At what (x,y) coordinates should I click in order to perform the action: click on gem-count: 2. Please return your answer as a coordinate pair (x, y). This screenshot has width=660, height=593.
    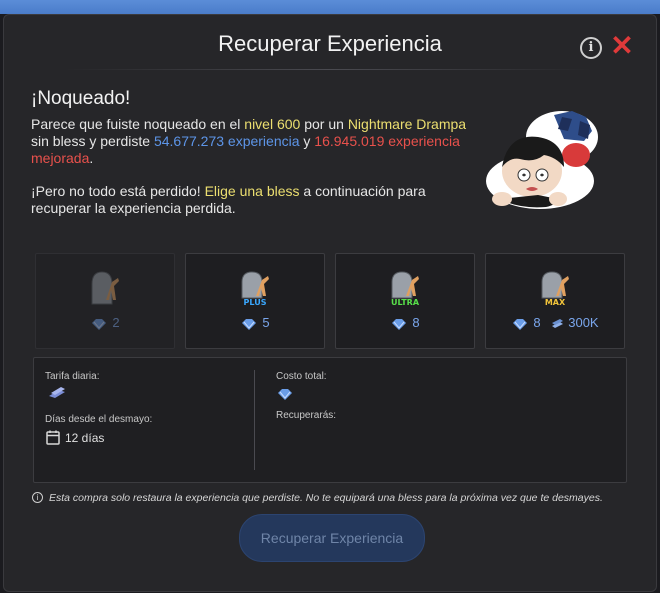
    Looking at the image, I should click on (116, 322).